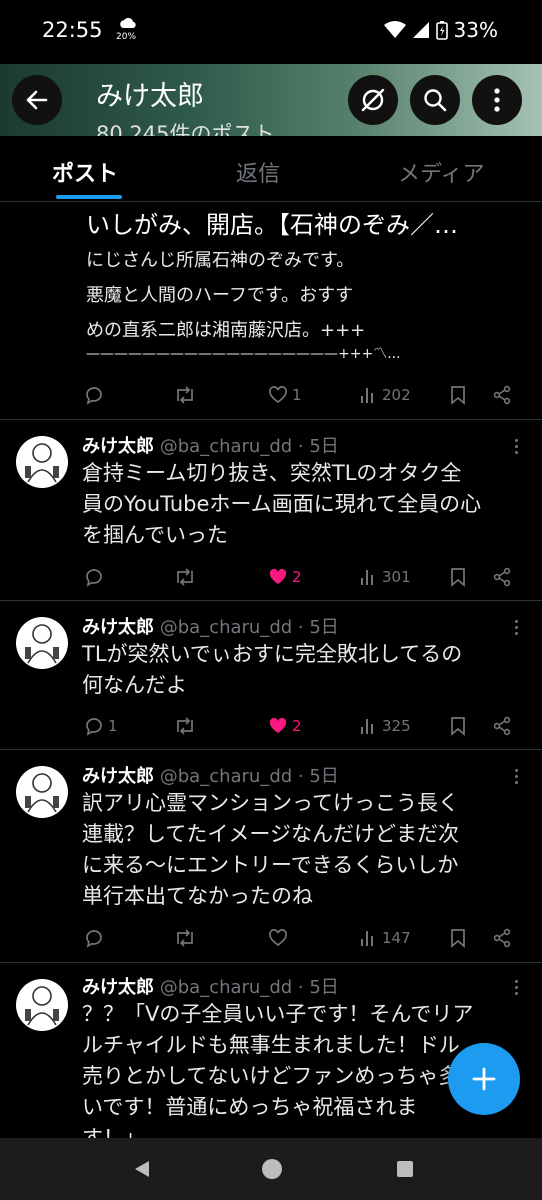 The height and width of the screenshot is (1200, 542). I want to click on reply-button: 1, so click(101, 726).